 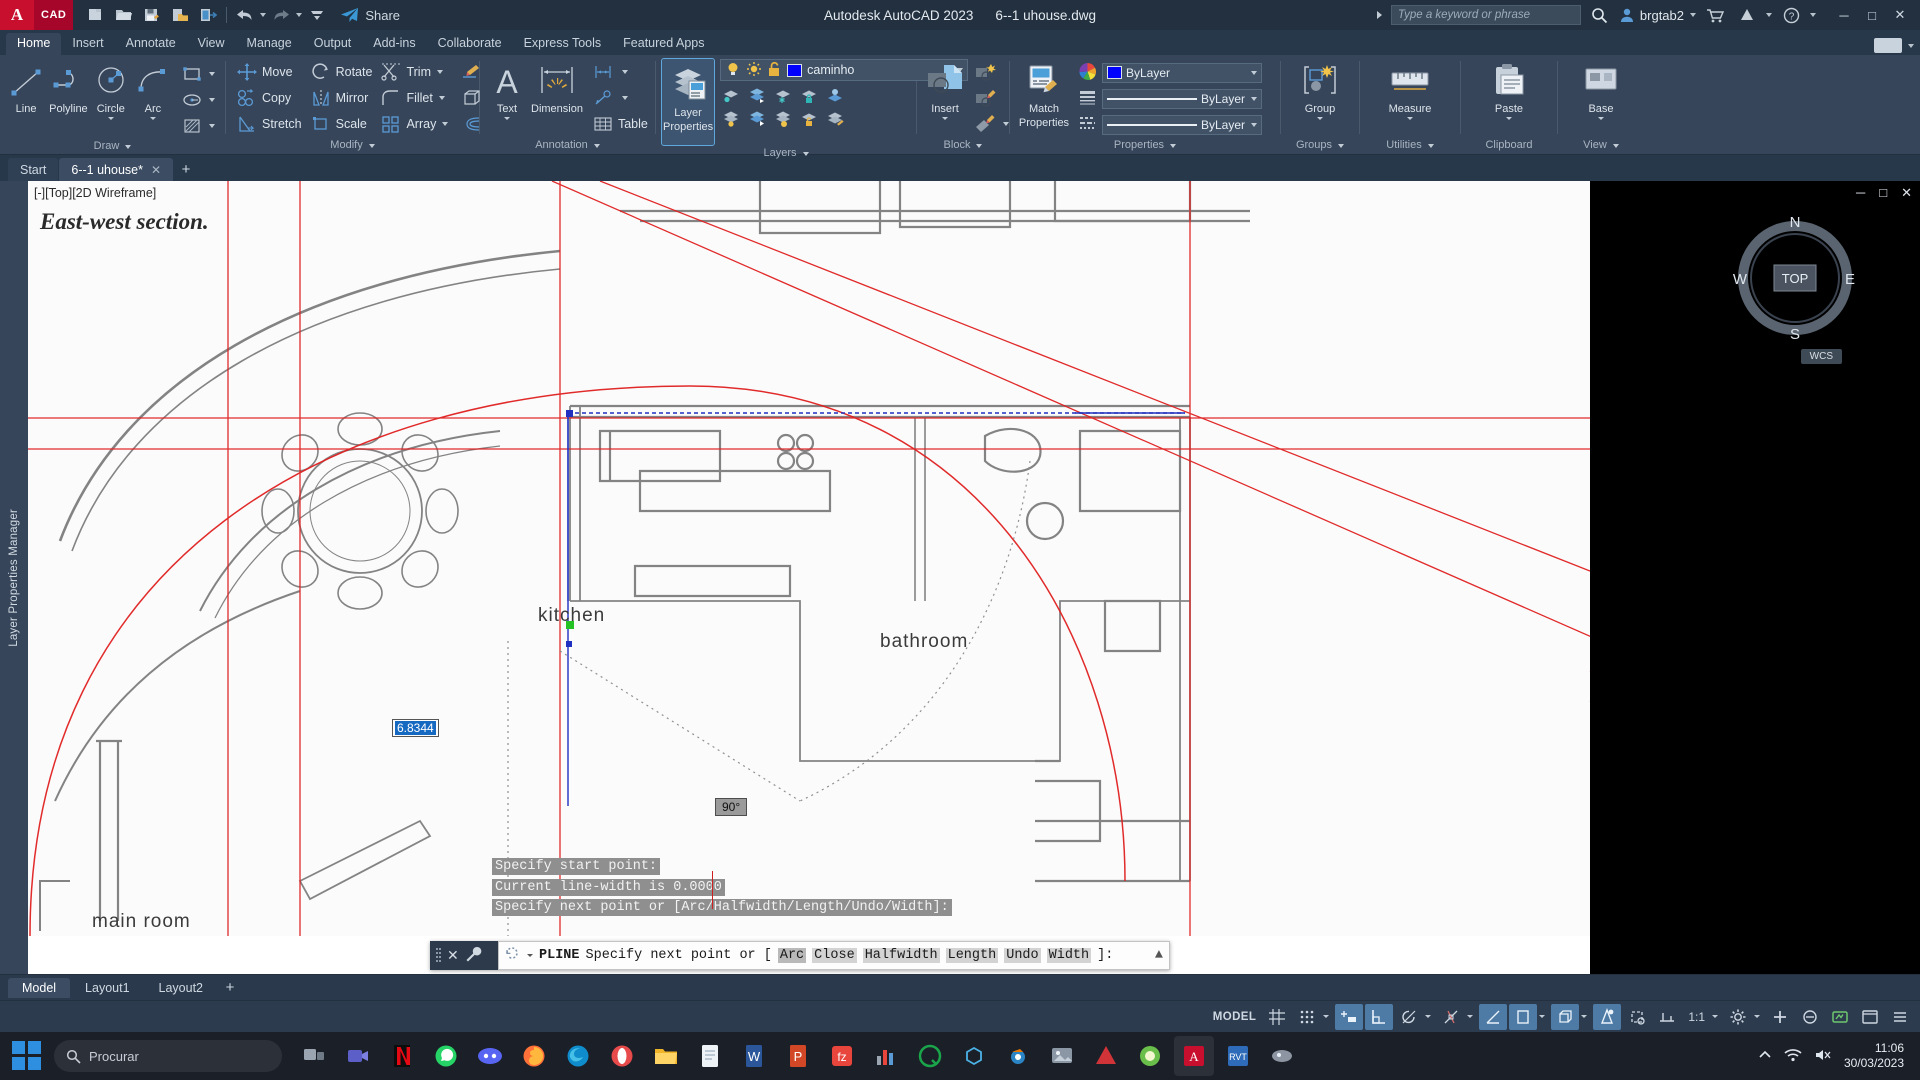 I want to click on edit-block-button, so click(x=991, y=97).